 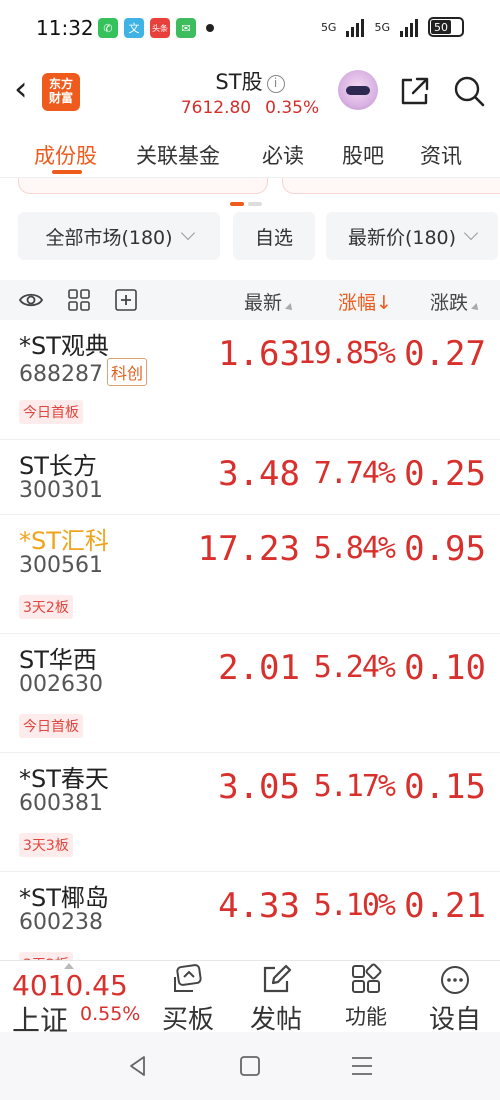 I want to click on grid-icon, so click(x=367, y=978).